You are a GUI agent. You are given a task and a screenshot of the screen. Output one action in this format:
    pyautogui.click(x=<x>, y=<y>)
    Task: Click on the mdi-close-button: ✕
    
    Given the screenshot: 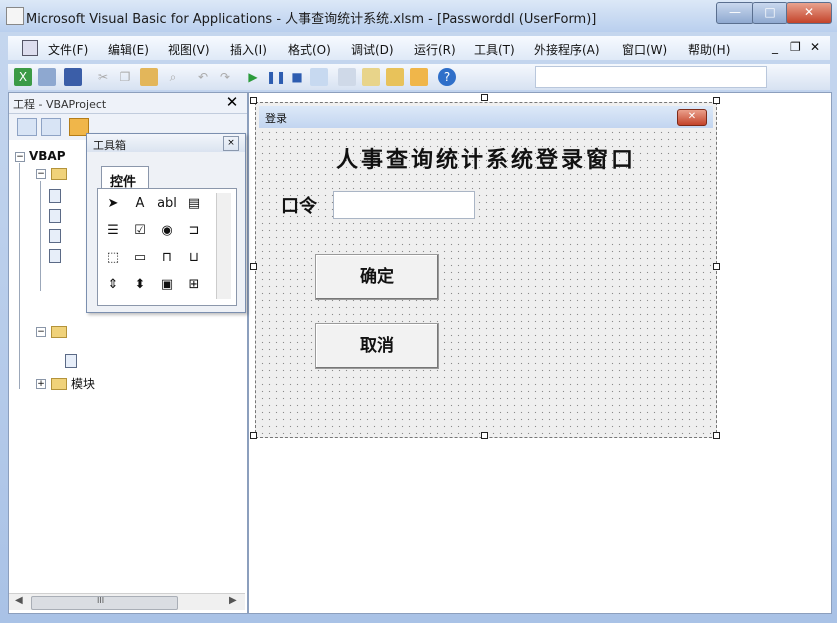 What is the action you would take?
    pyautogui.click(x=815, y=47)
    